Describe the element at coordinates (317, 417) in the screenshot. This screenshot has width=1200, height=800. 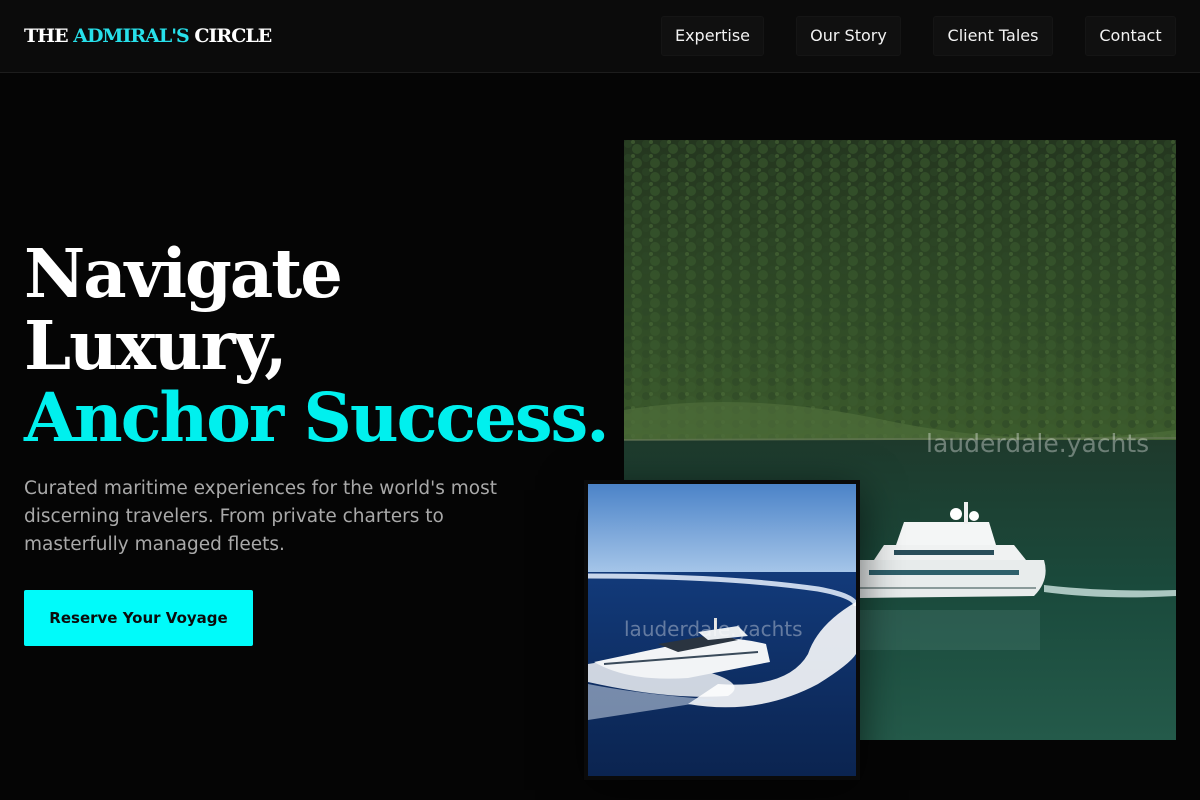
I see `hero-headline-accent: Anchor Success.` at that location.